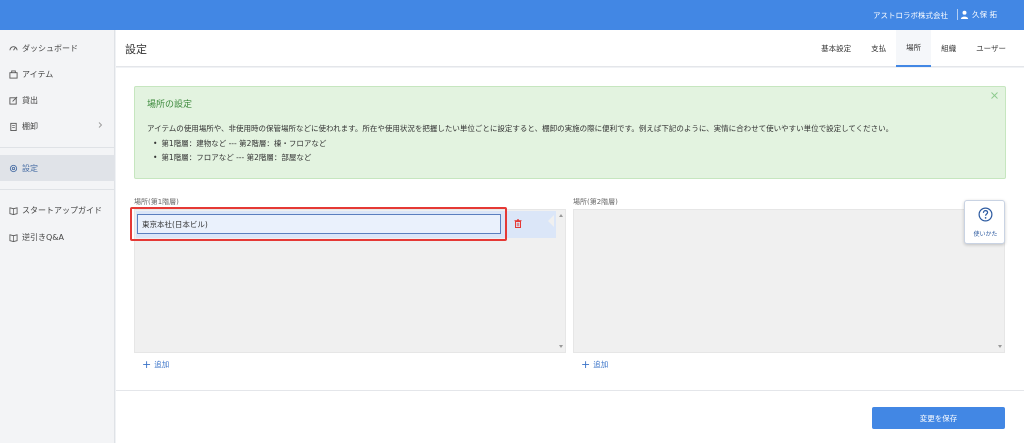 The width and height of the screenshot is (1024, 443). What do you see at coordinates (551, 221) in the screenshot?
I see `selection-pointer` at bounding box center [551, 221].